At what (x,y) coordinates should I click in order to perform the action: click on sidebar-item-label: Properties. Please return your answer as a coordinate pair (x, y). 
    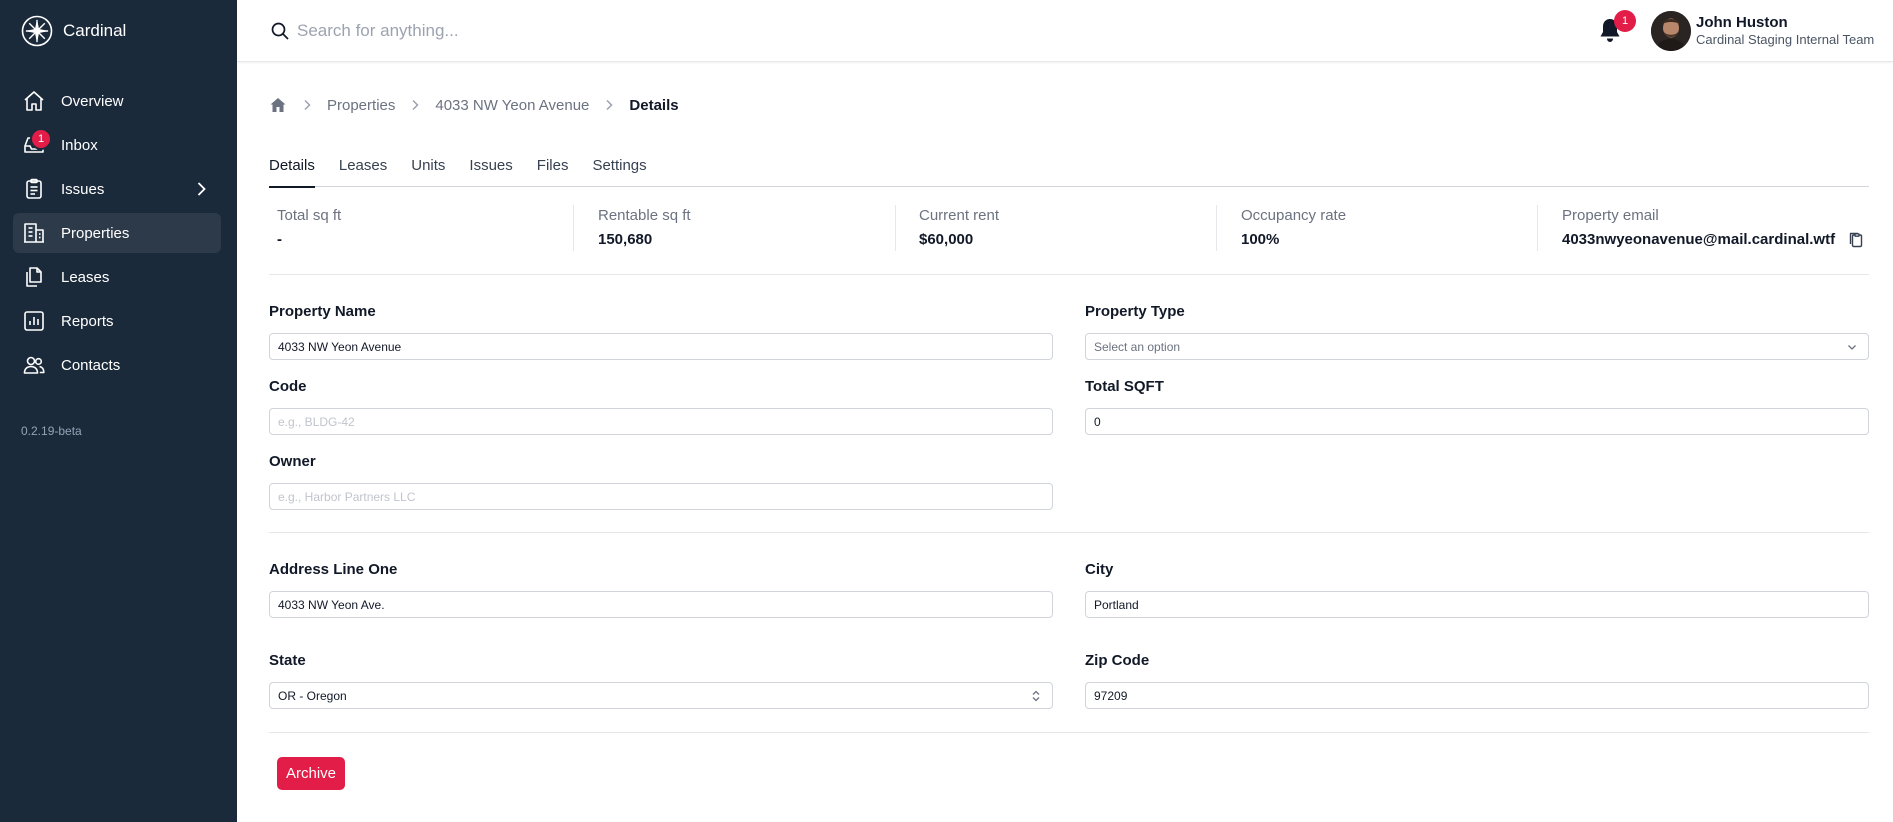
    Looking at the image, I should click on (95, 233).